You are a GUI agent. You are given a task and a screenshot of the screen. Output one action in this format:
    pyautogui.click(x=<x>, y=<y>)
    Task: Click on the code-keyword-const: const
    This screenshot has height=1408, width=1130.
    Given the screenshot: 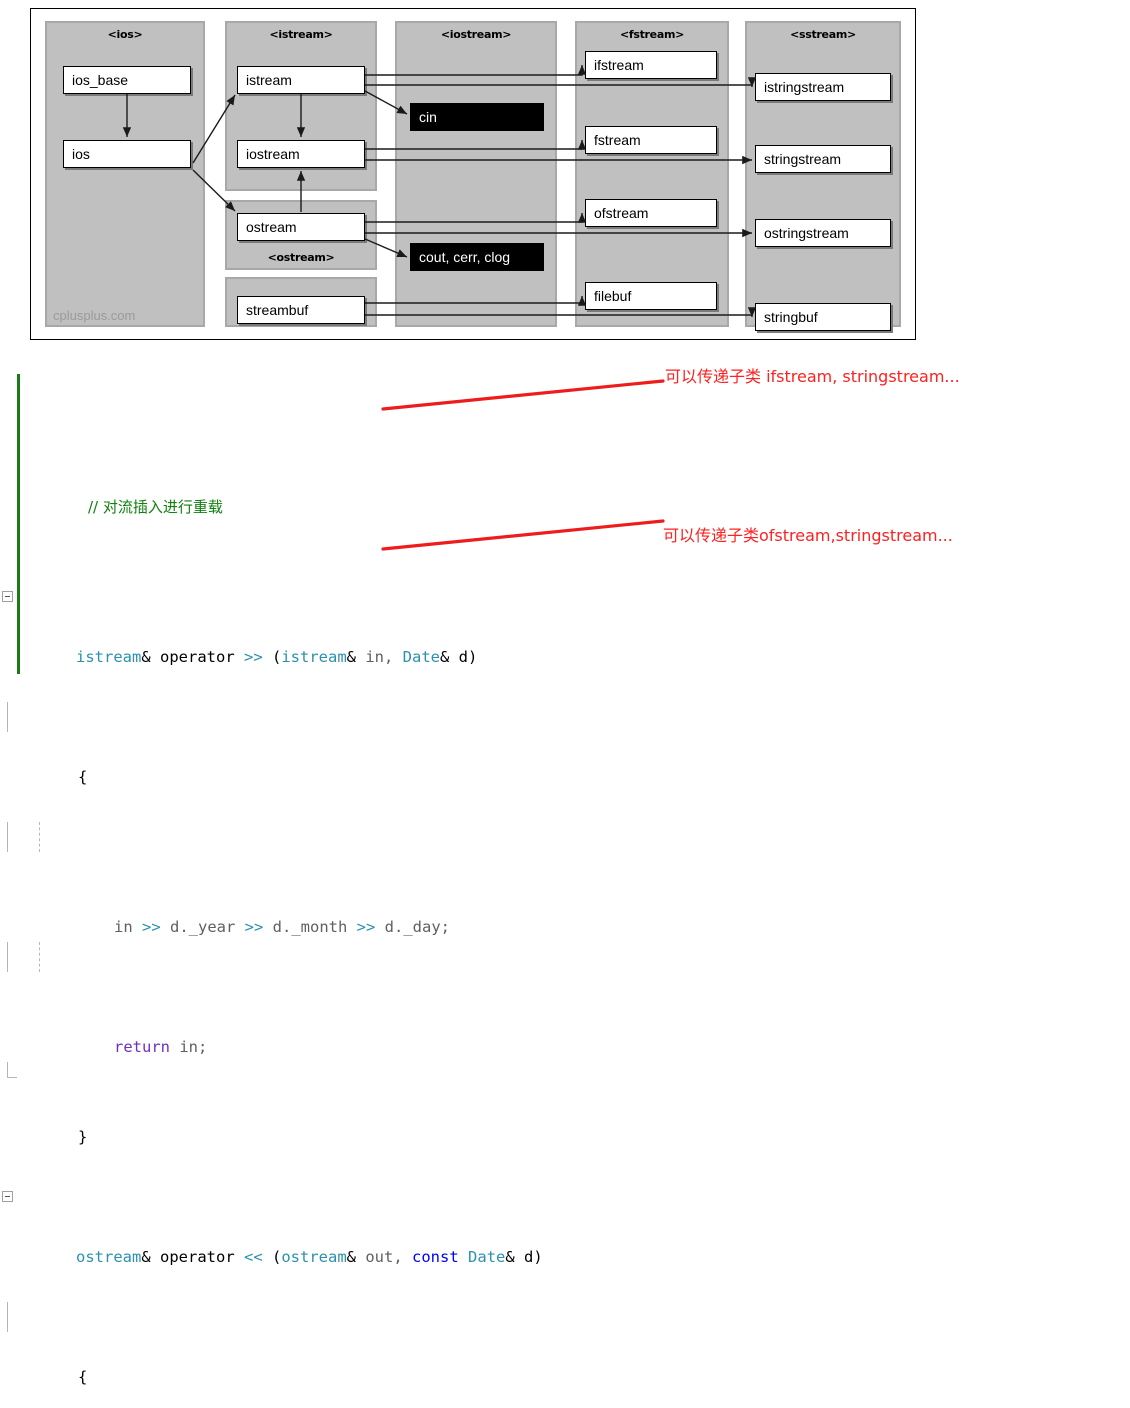 What is the action you would take?
    pyautogui.click(x=435, y=1257)
    